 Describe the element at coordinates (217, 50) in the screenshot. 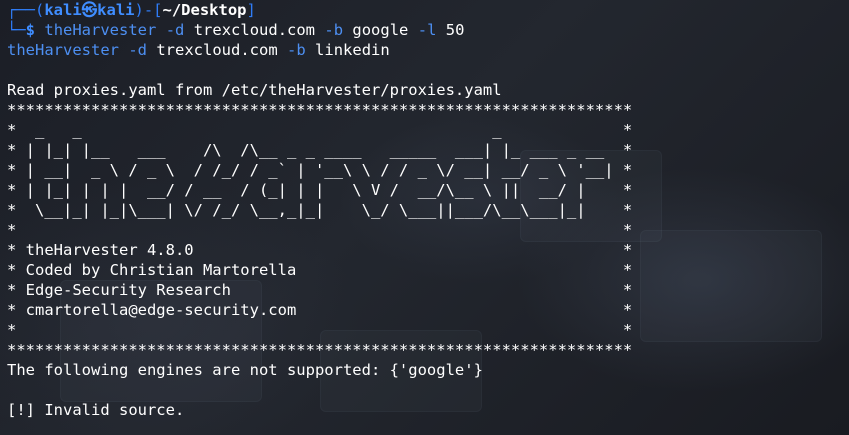

I see `command2-domain: trexcloud.com` at that location.